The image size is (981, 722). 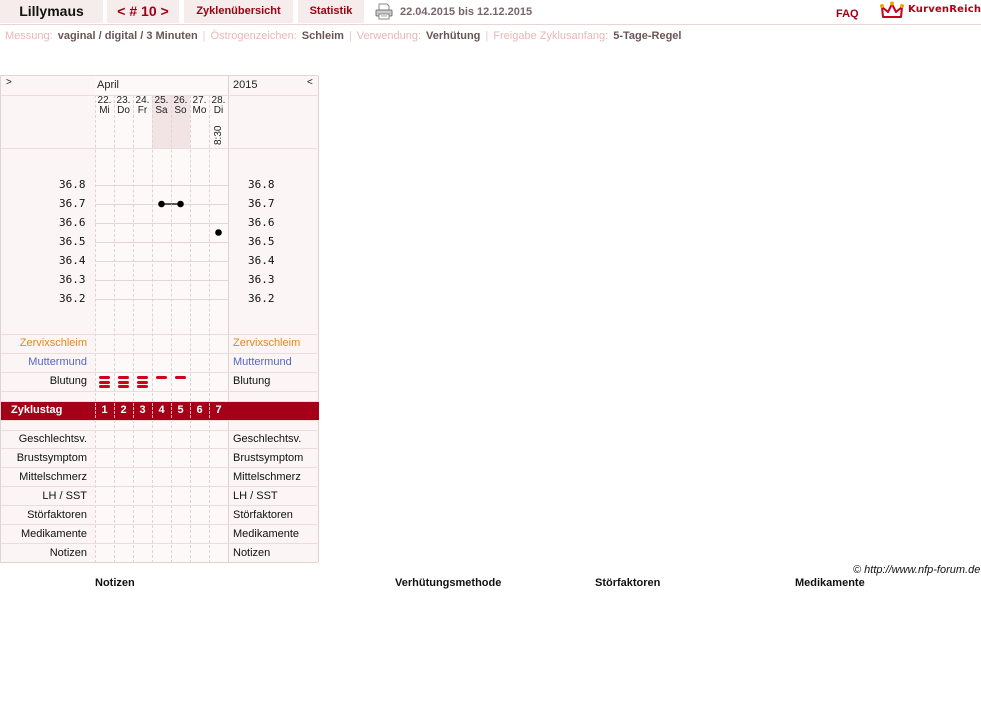 What do you see at coordinates (180, 410) in the screenshot?
I see `cycle-day-number: 5` at bounding box center [180, 410].